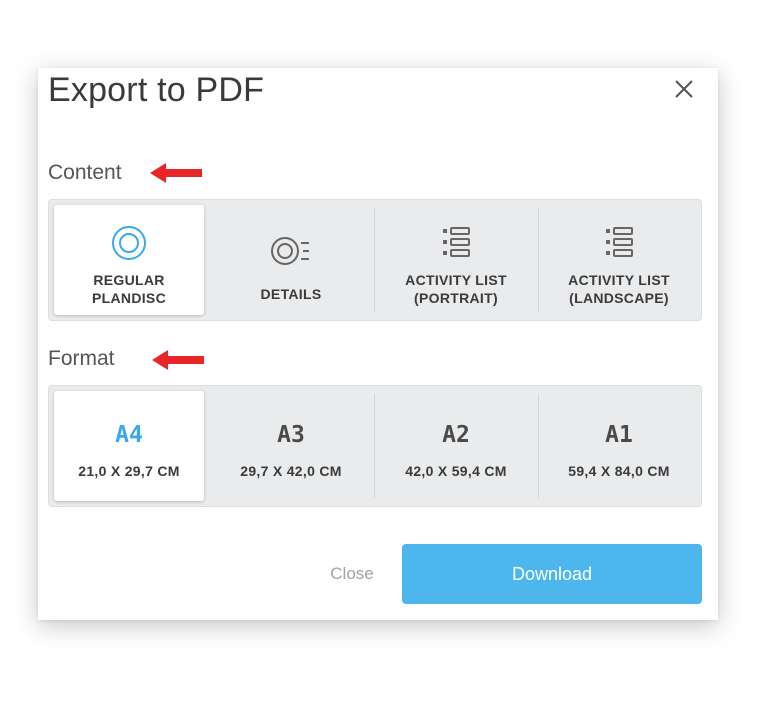 Image resolution: width=782 pixels, height=710 pixels. Describe the element at coordinates (156, 90) in the screenshot. I see `dialog-title: Export to PDF` at that location.